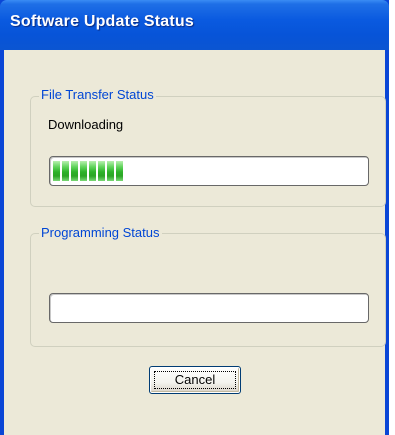  I want to click on cancel-button: Cancel, so click(195, 380).